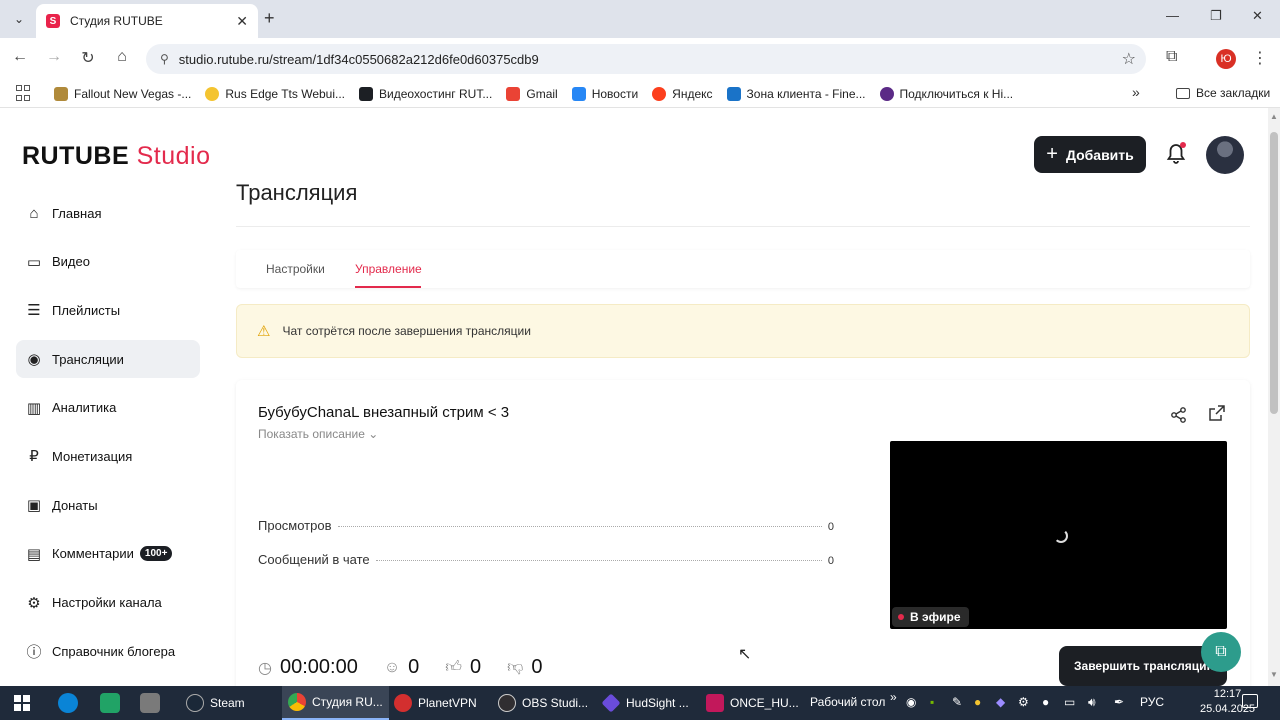 The image size is (1280, 720). I want to click on clock-icon: ◷, so click(265, 668).